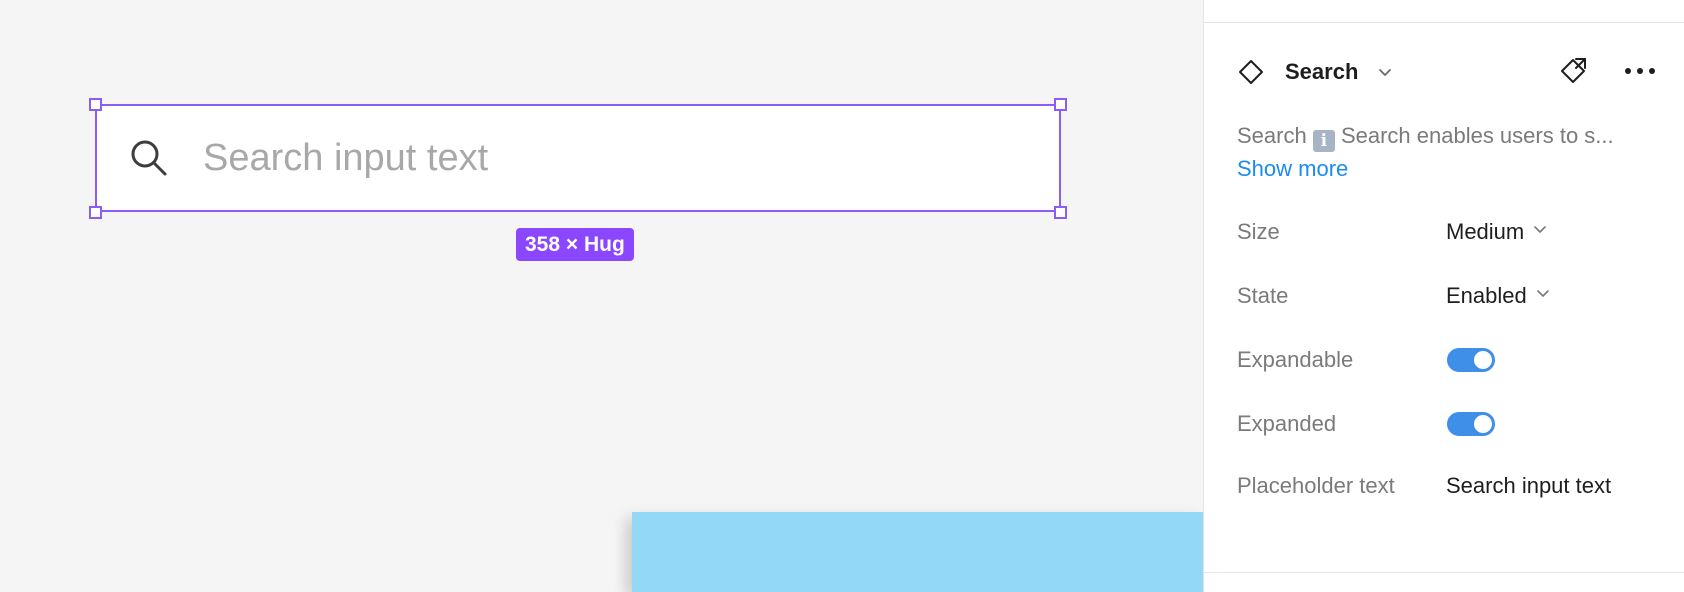 The width and height of the screenshot is (1684, 592). What do you see at coordinates (1263, 295) in the screenshot?
I see `state-label: State` at bounding box center [1263, 295].